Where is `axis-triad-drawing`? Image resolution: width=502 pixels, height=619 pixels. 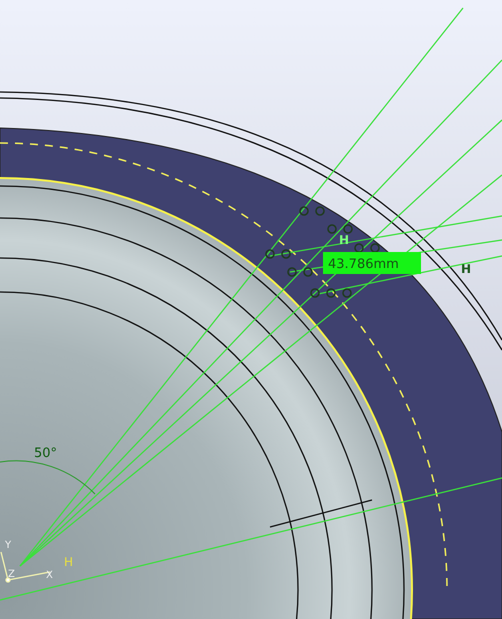 axis-triad-drawing is located at coordinates (25, 567).